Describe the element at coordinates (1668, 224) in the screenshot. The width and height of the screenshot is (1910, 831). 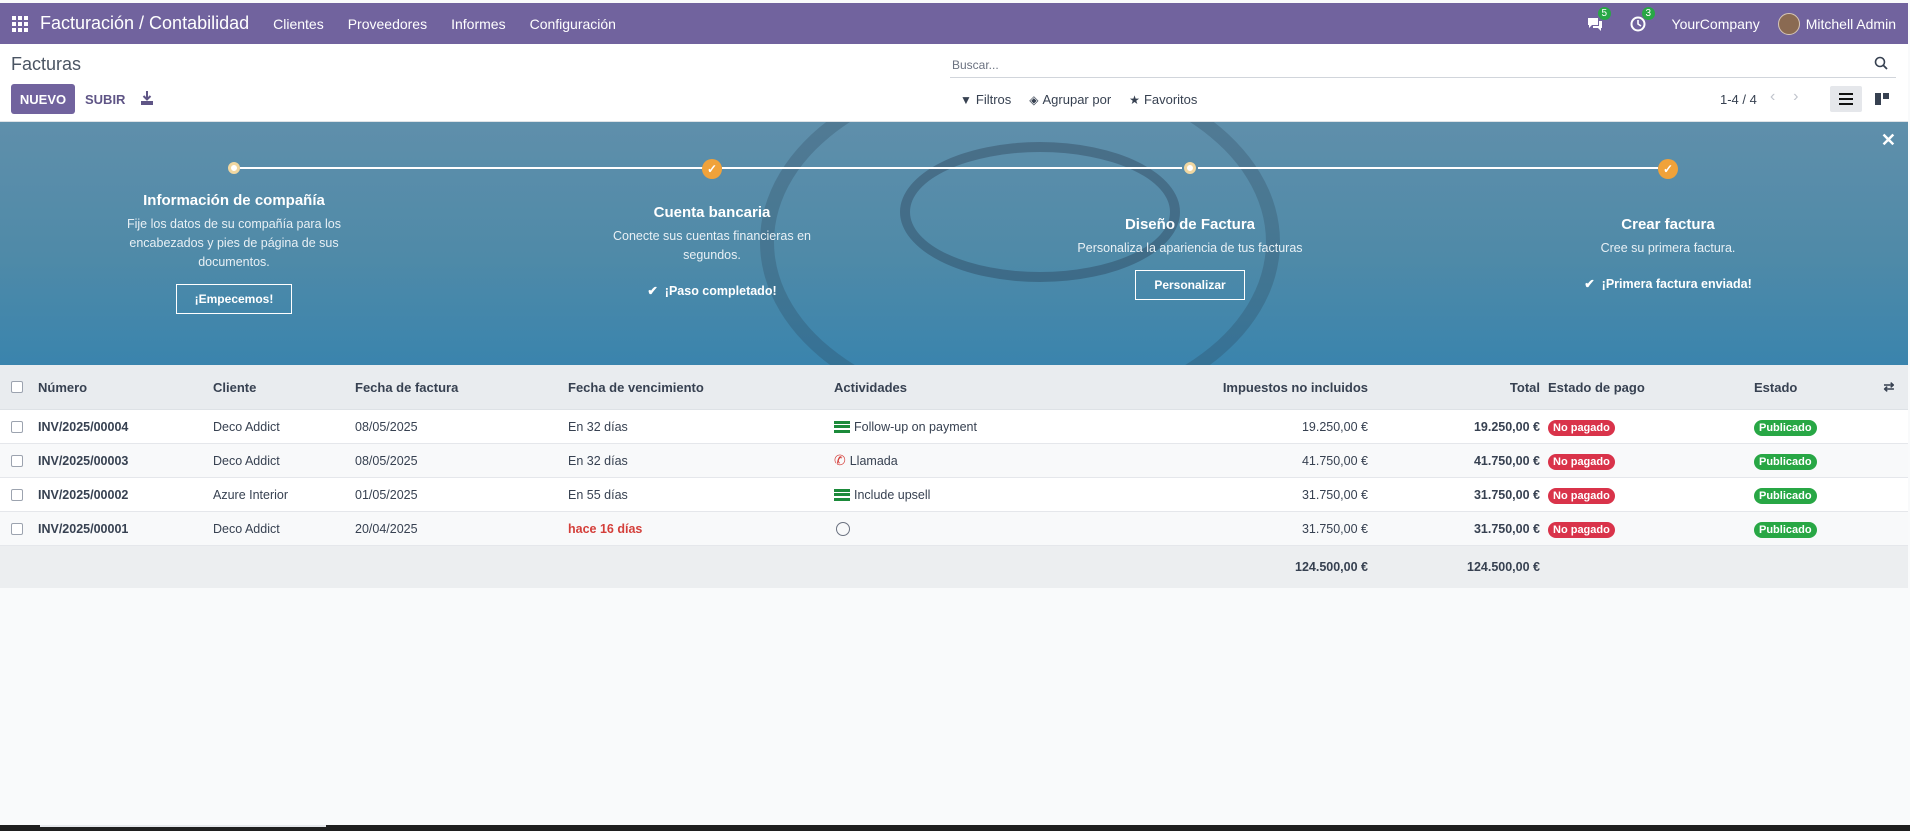
I see `step-title: Crear factura` at that location.